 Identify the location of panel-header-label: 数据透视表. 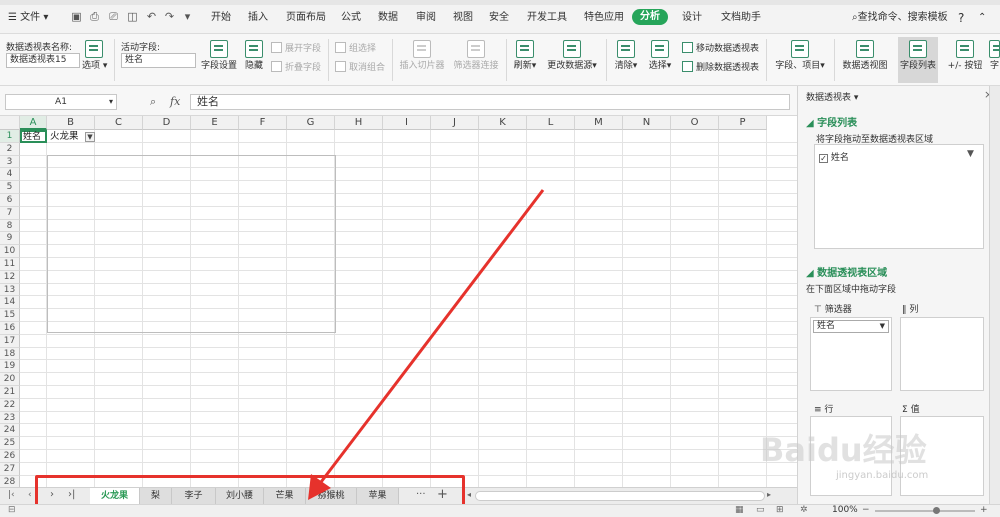
(829, 98).